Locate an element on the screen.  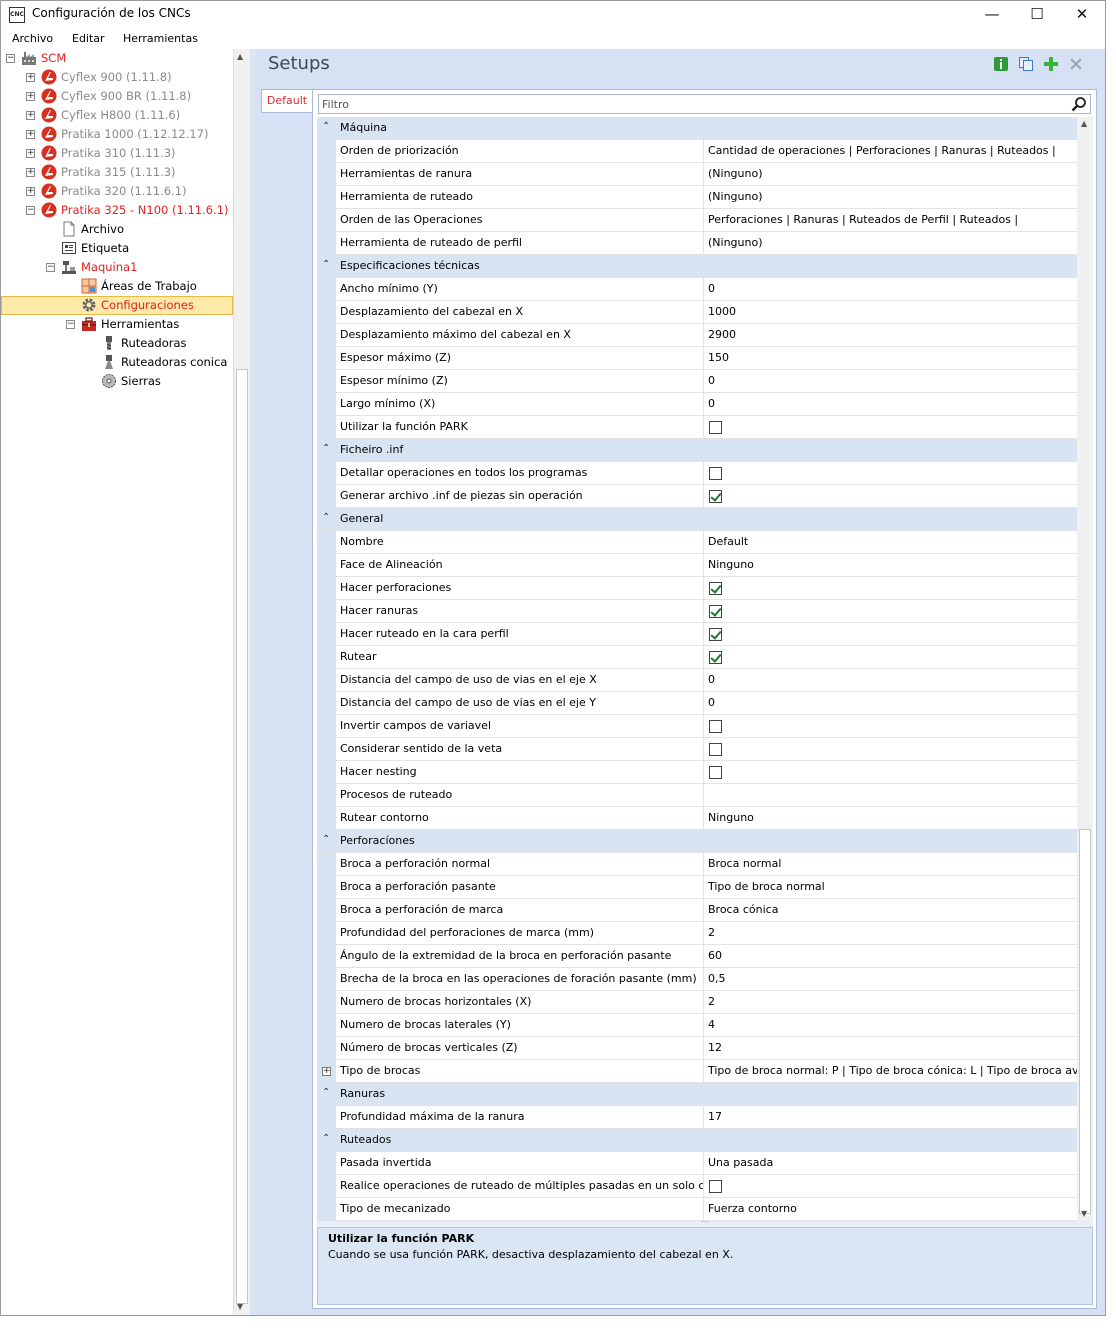
property-value: 150 is located at coordinates (891, 358).